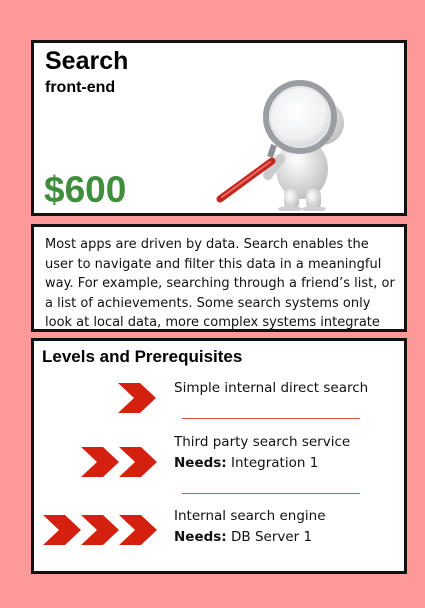 This screenshot has width=425, height=608. I want to click on level-2-chevron-icon, so click(119, 462).